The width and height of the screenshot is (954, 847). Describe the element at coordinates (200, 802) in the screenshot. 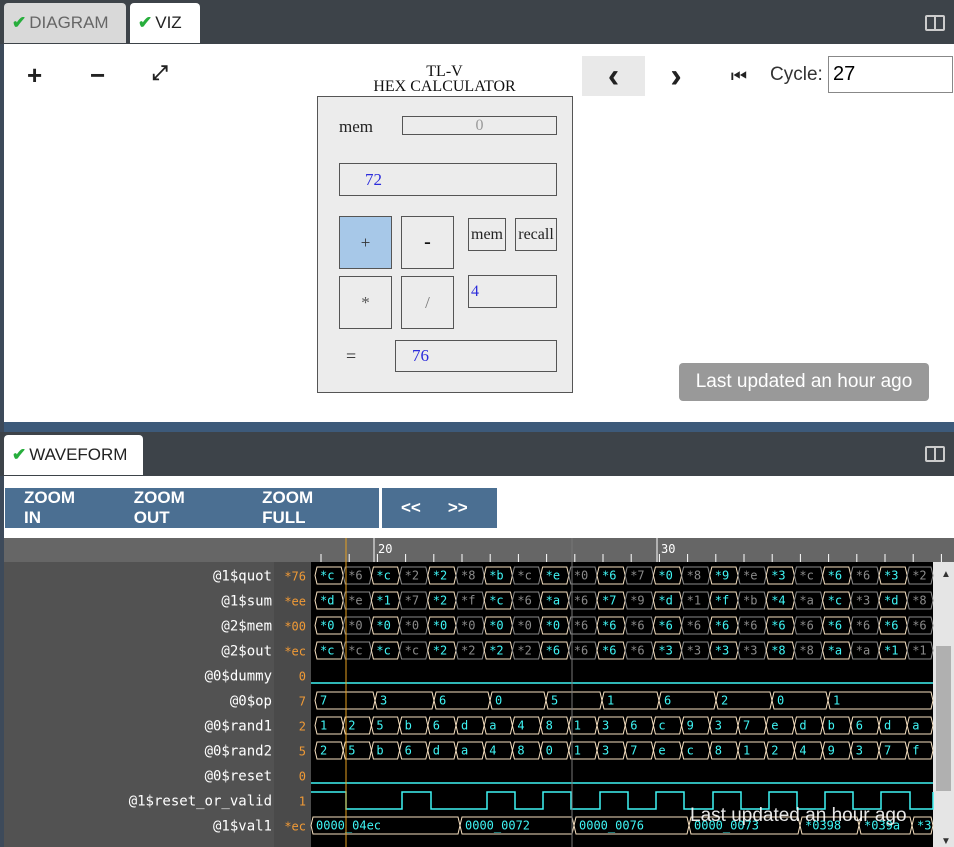

I see `signal-name: @1$reset_or_valid` at that location.